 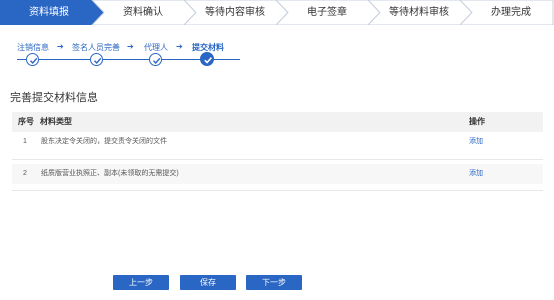 What do you see at coordinates (104, 141) in the screenshot?
I see `row-material-type: 股东决定令关闭的，提交责令关闭的文件` at bounding box center [104, 141].